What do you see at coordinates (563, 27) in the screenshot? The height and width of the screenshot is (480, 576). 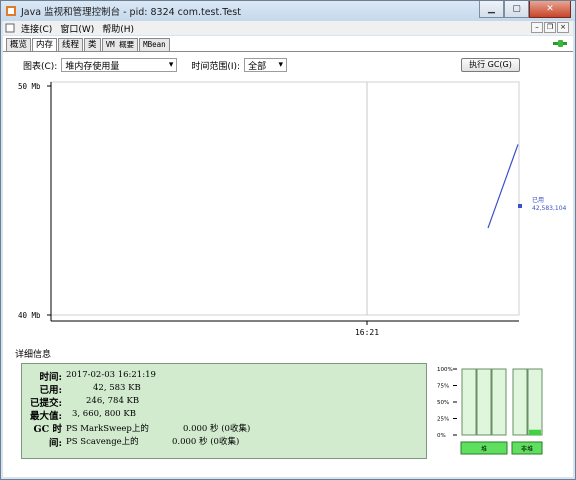 I see `mdi-close-button: ×` at bounding box center [563, 27].